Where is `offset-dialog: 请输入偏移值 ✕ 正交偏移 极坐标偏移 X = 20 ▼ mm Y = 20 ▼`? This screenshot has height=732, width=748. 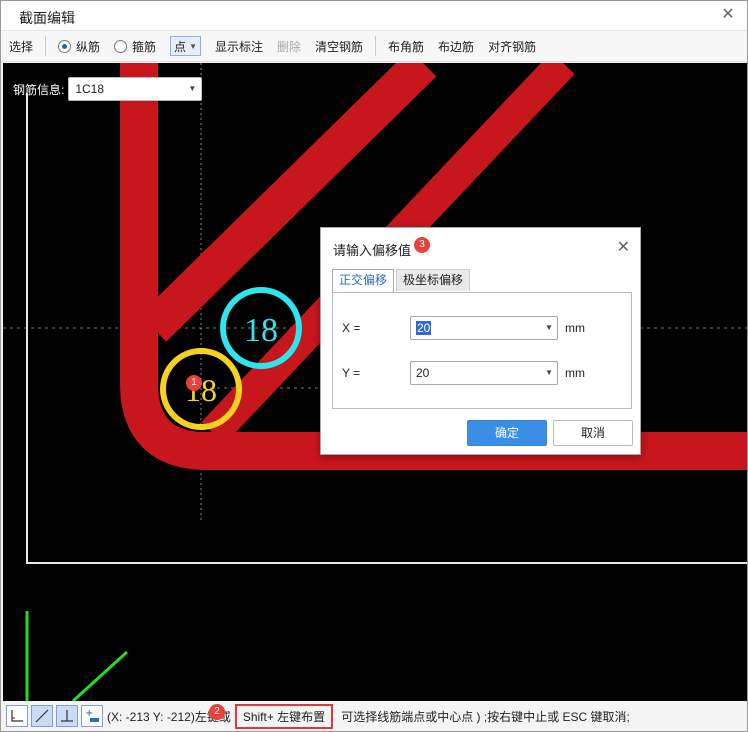
offset-dialog: 请输入偏移值 ✕ 正交偏移 极坐标偏移 X = 20 ▼ mm Y = 20 ▼ is located at coordinates (480, 341).